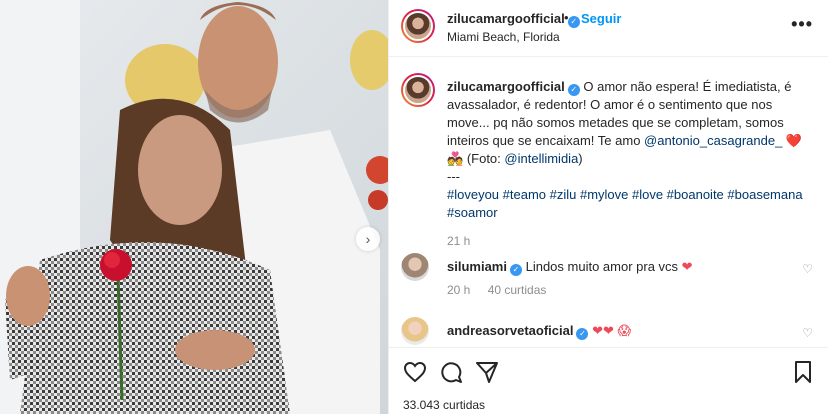 Image resolution: width=828 pixels, height=414 pixels. Describe the element at coordinates (418, 90) in the screenshot. I see `caption-author-avatar` at that location.